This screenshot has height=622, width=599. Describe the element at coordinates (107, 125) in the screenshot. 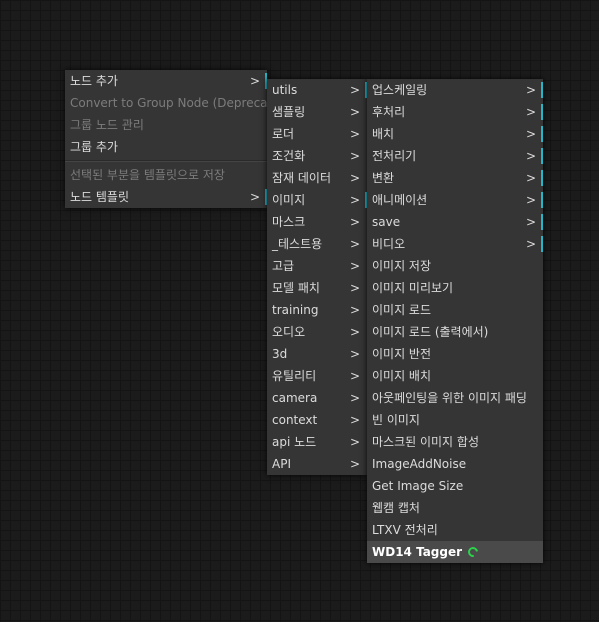

I see `menu-item-label: 그룹 노드 관리` at that location.